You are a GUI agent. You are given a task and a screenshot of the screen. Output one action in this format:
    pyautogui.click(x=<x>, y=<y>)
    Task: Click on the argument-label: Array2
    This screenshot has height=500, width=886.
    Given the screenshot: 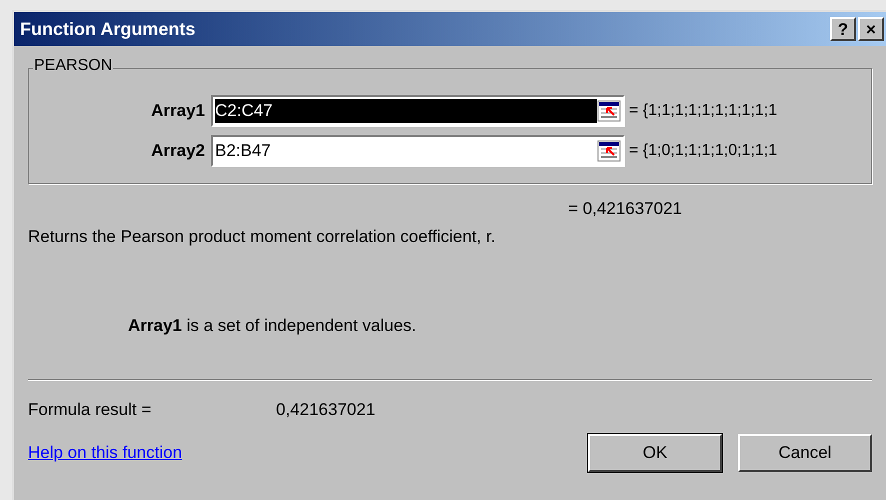 What is the action you would take?
    pyautogui.click(x=178, y=151)
    